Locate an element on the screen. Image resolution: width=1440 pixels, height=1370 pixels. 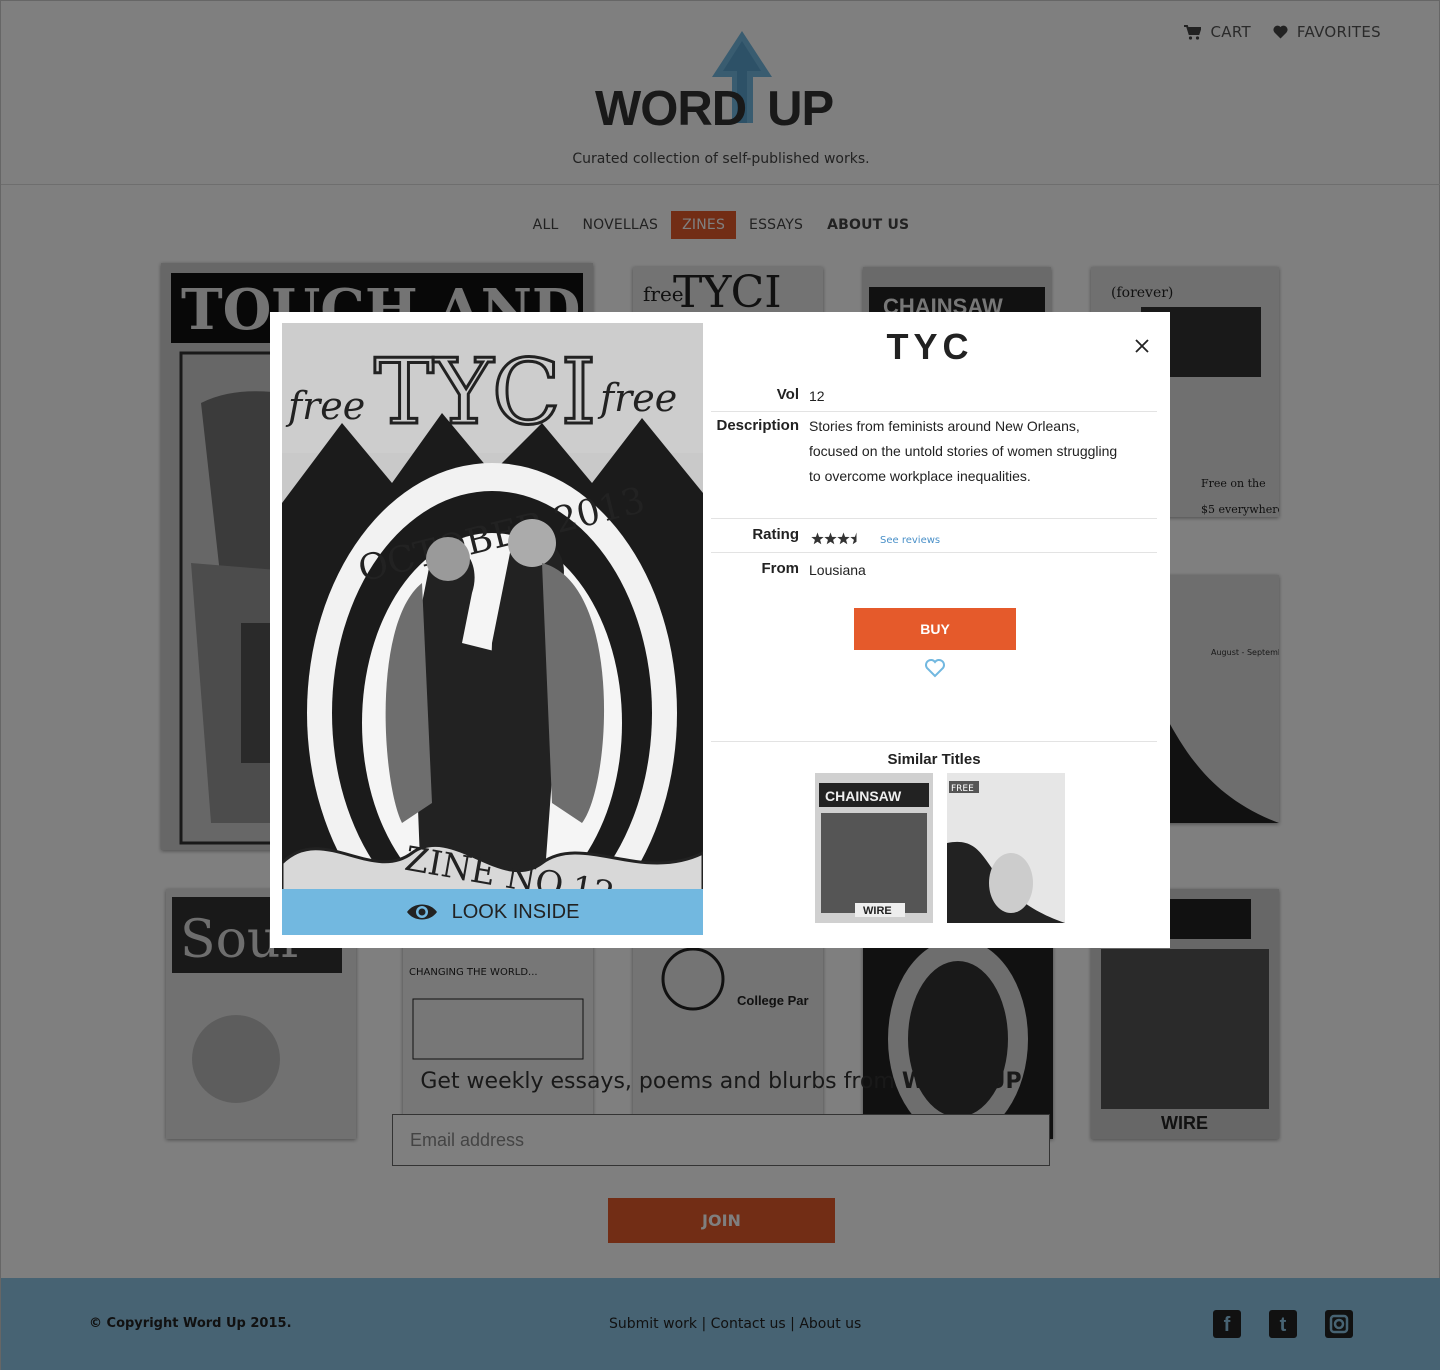
svg-text: WIRE is located at coordinates (877, 911).